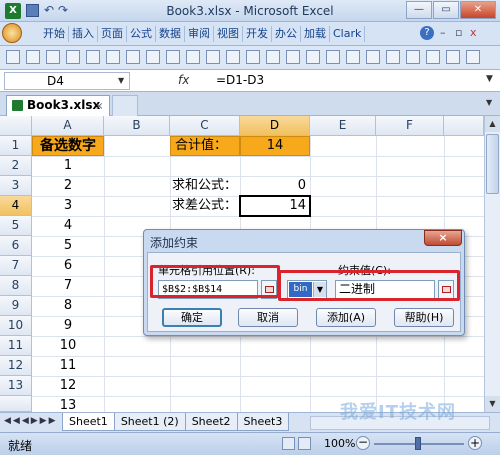 The height and width of the screenshot is (455, 500). Describe the element at coordinates (16, 186) in the screenshot. I see `row-header: 3` at that location.